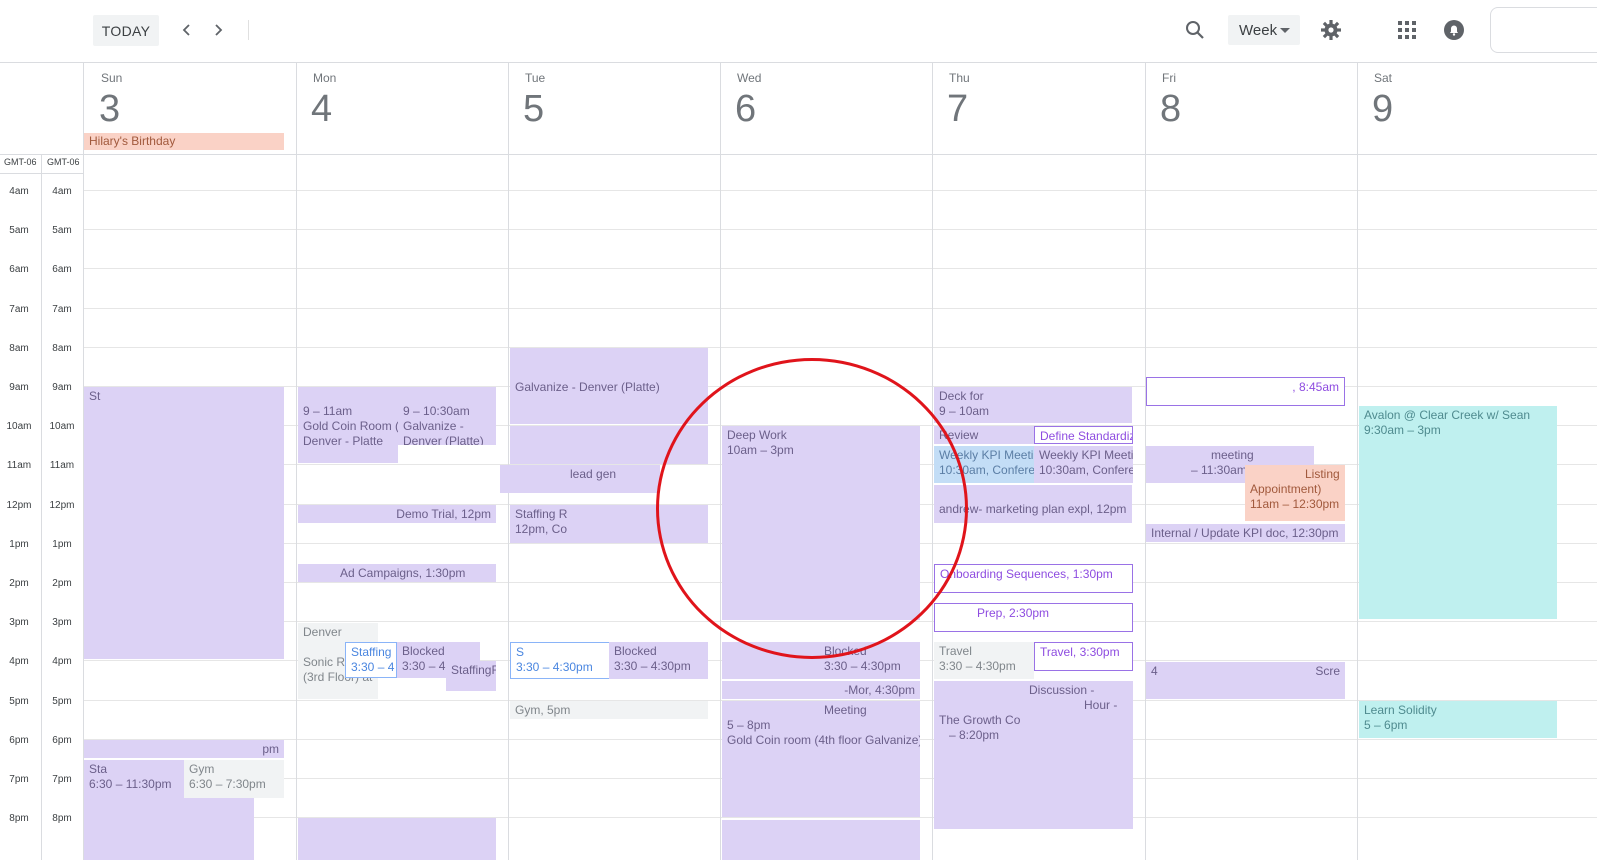 The image size is (1597, 860). I want to click on today-button: TODAY, so click(126, 30).